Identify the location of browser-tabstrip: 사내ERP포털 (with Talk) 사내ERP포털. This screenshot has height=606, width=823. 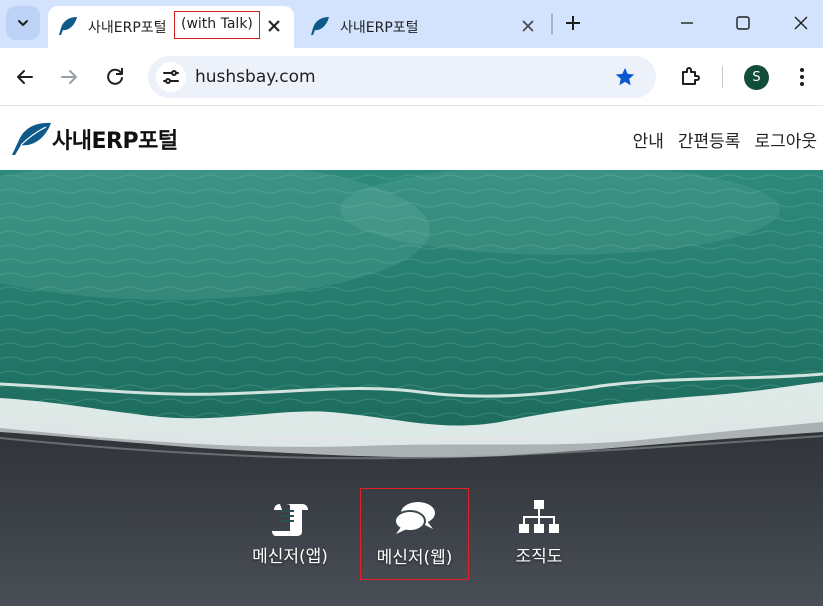
(411, 24).